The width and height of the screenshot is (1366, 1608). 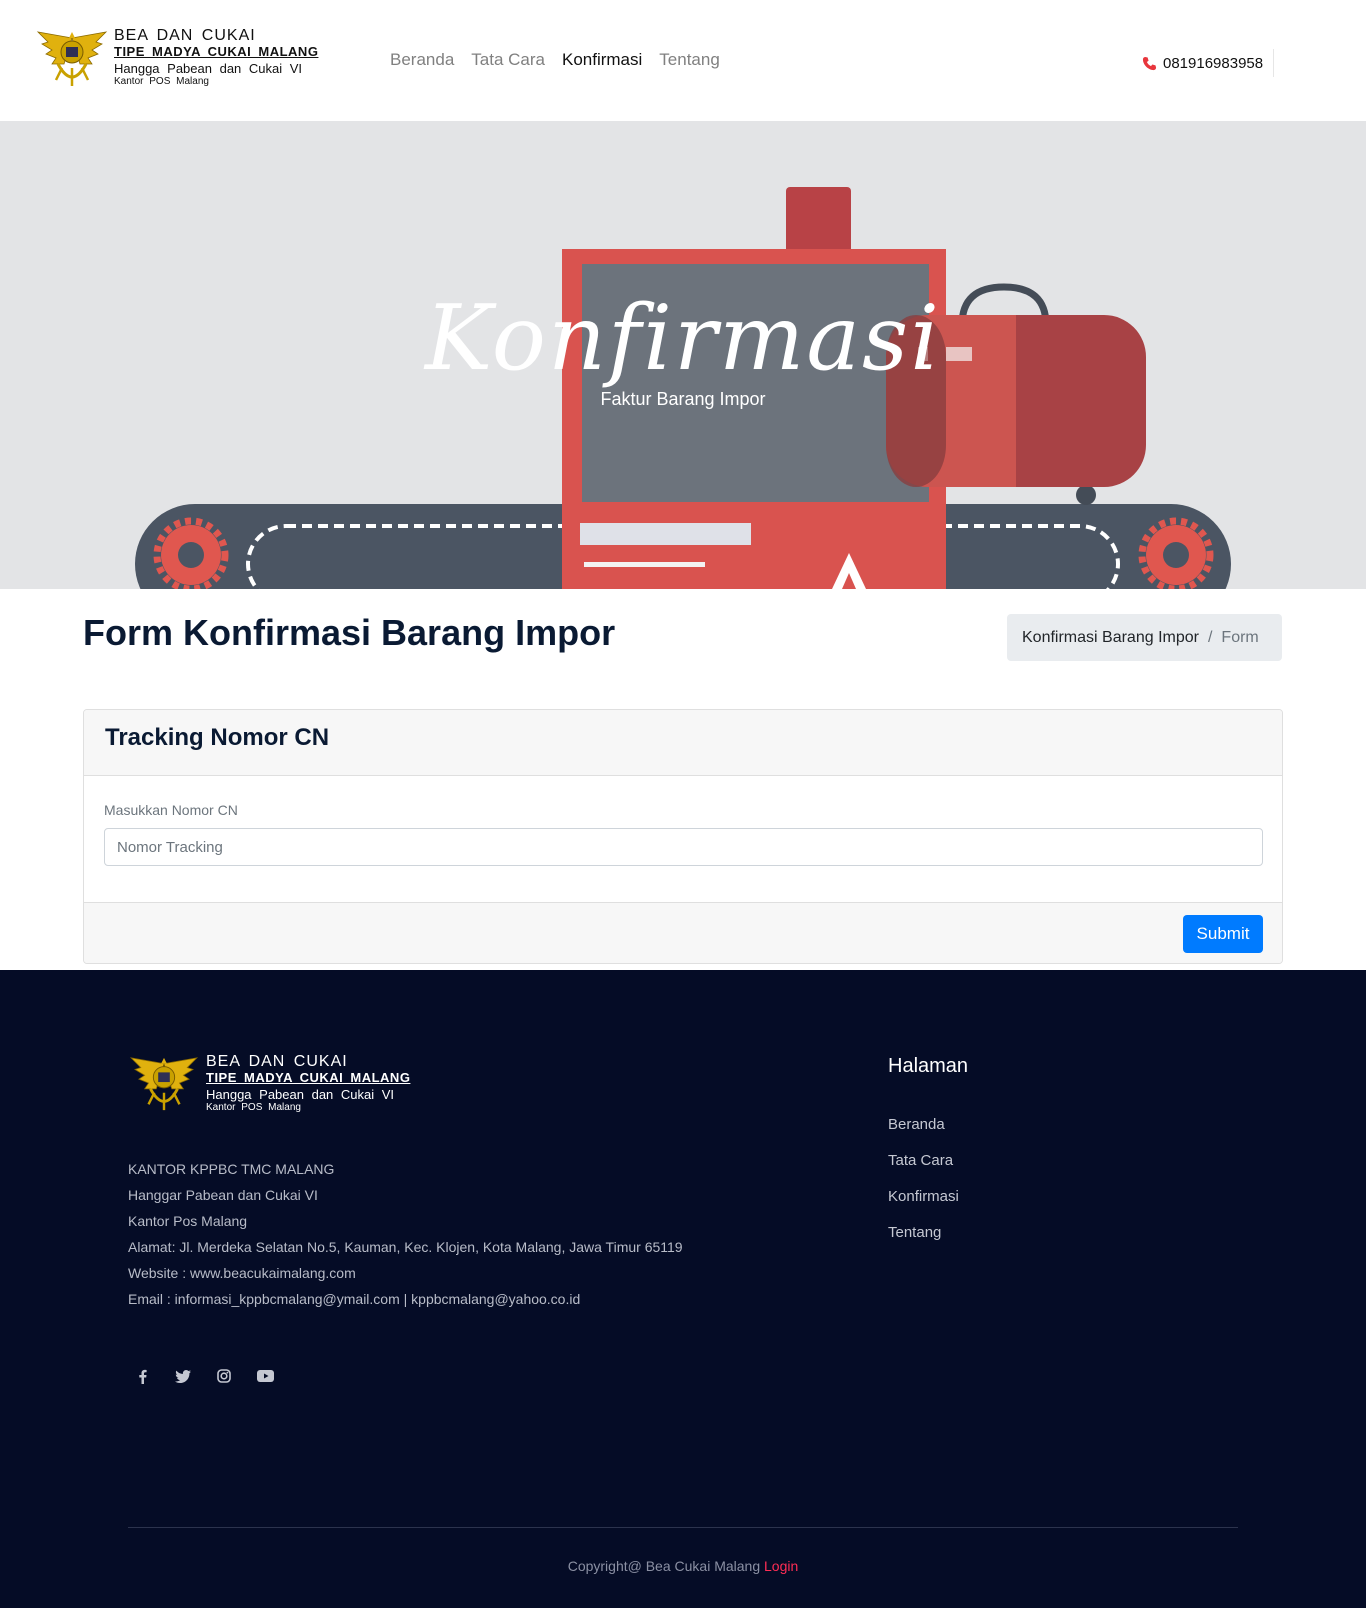 What do you see at coordinates (683, 399) in the screenshot?
I see `hero-subtitle: Faktur Barang Impor` at bounding box center [683, 399].